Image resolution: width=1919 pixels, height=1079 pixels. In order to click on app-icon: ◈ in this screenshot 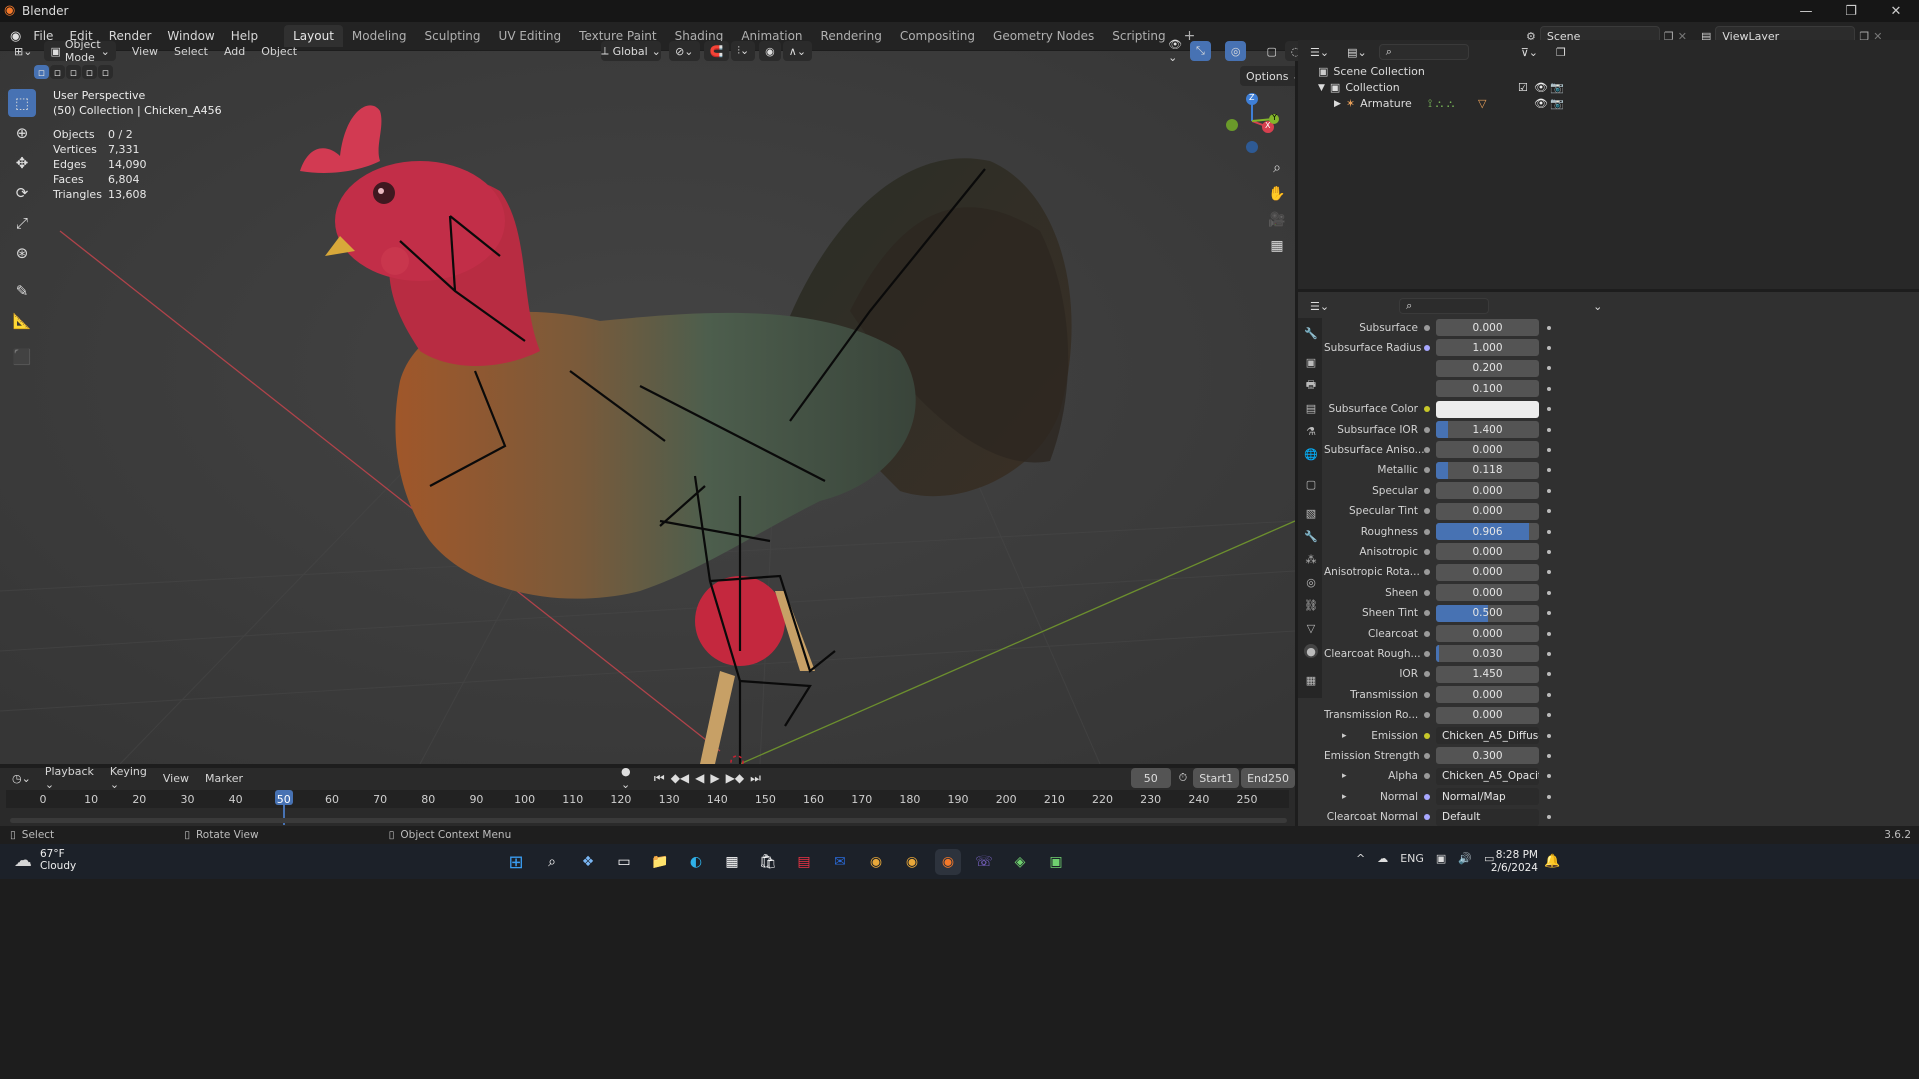, I will do `click(1020, 862)`.